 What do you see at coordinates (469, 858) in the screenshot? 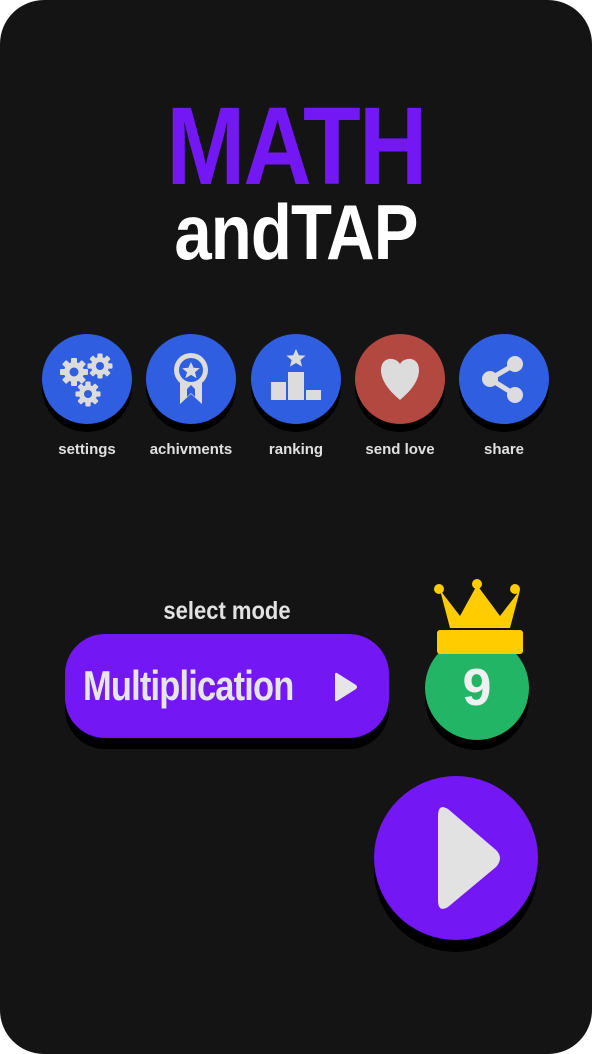
I see `play-icon` at bounding box center [469, 858].